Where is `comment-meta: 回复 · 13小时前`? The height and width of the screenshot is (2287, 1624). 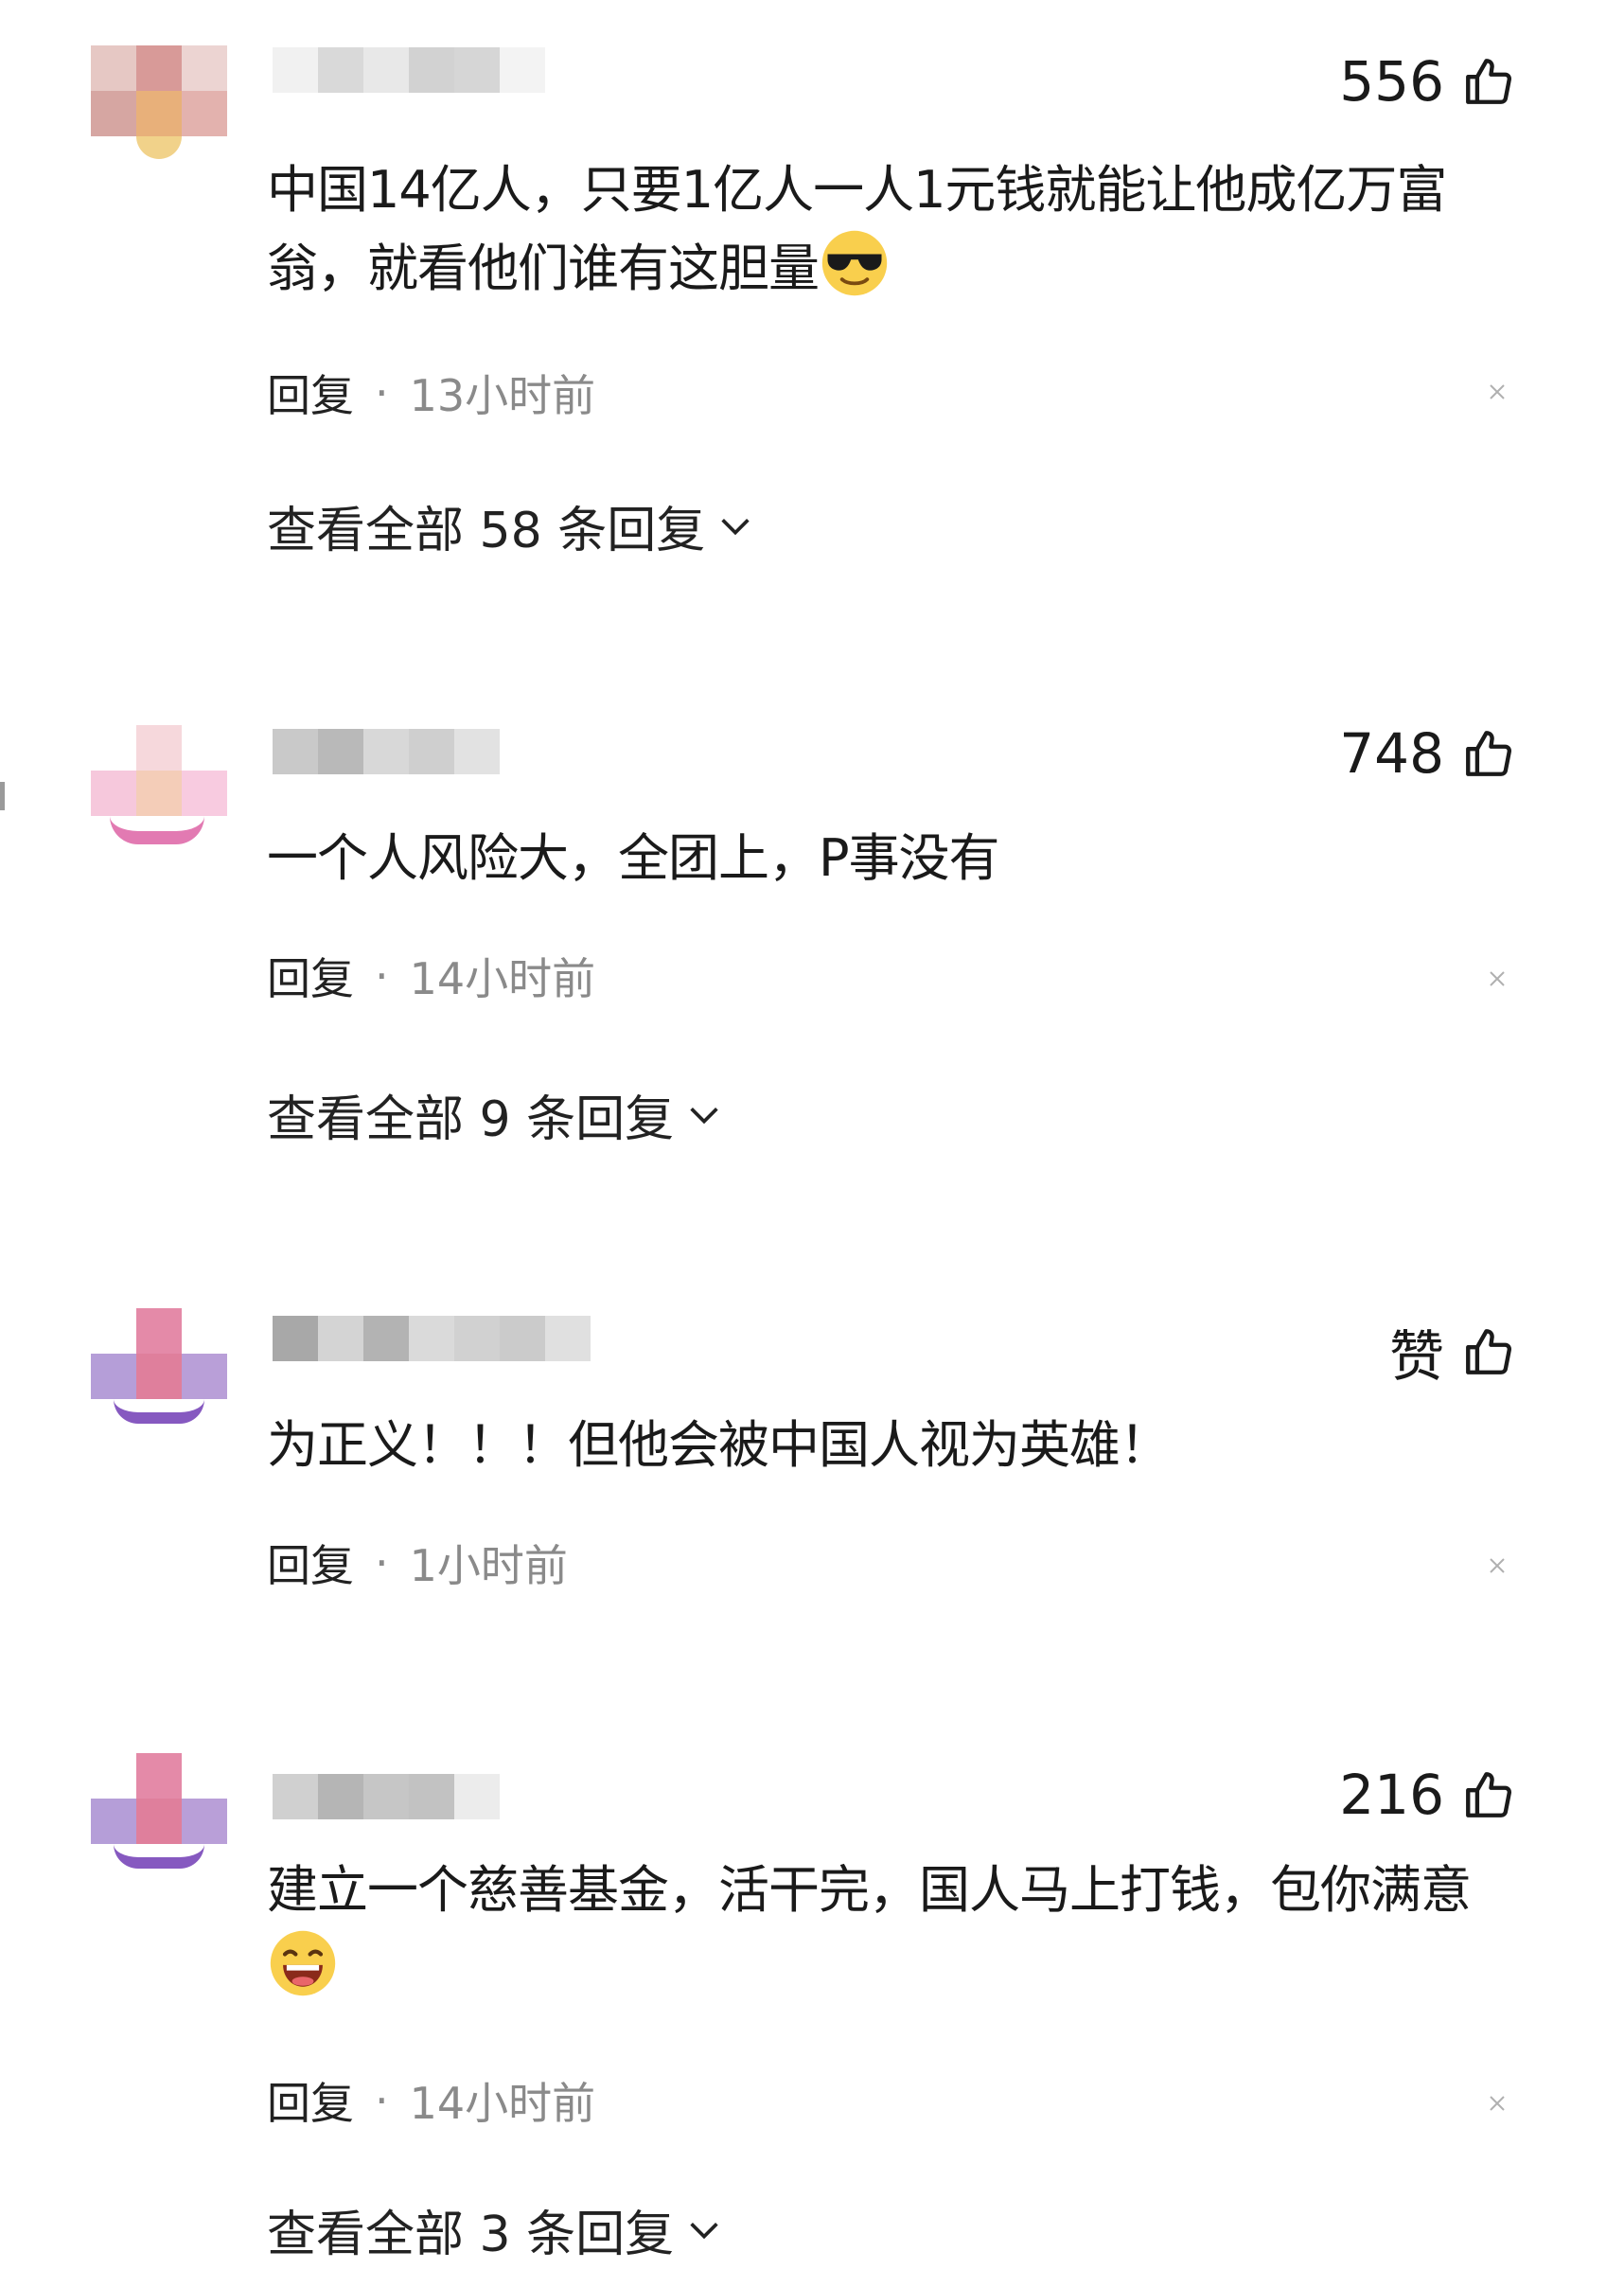
comment-meta: 回复 · 13小时前 is located at coordinates (431, 393).